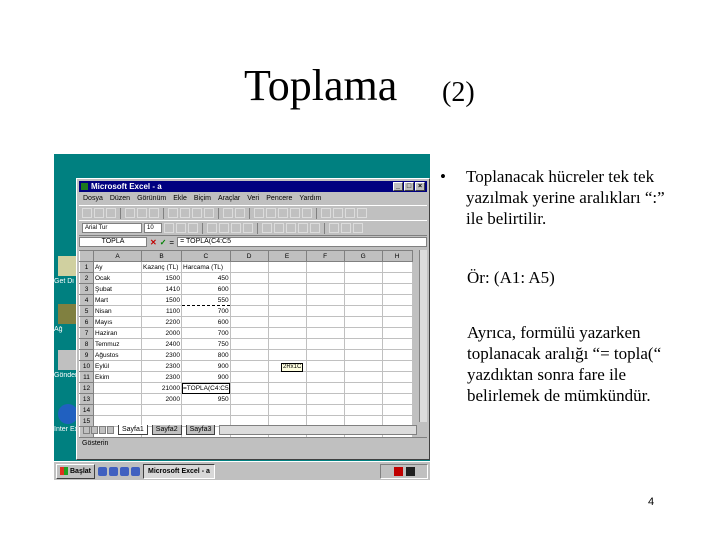 The image size is (720, 540). What do you see at coordinates (325, 256) in the screenshot?
I see `column-header: F` at bounding box center [325, 256].